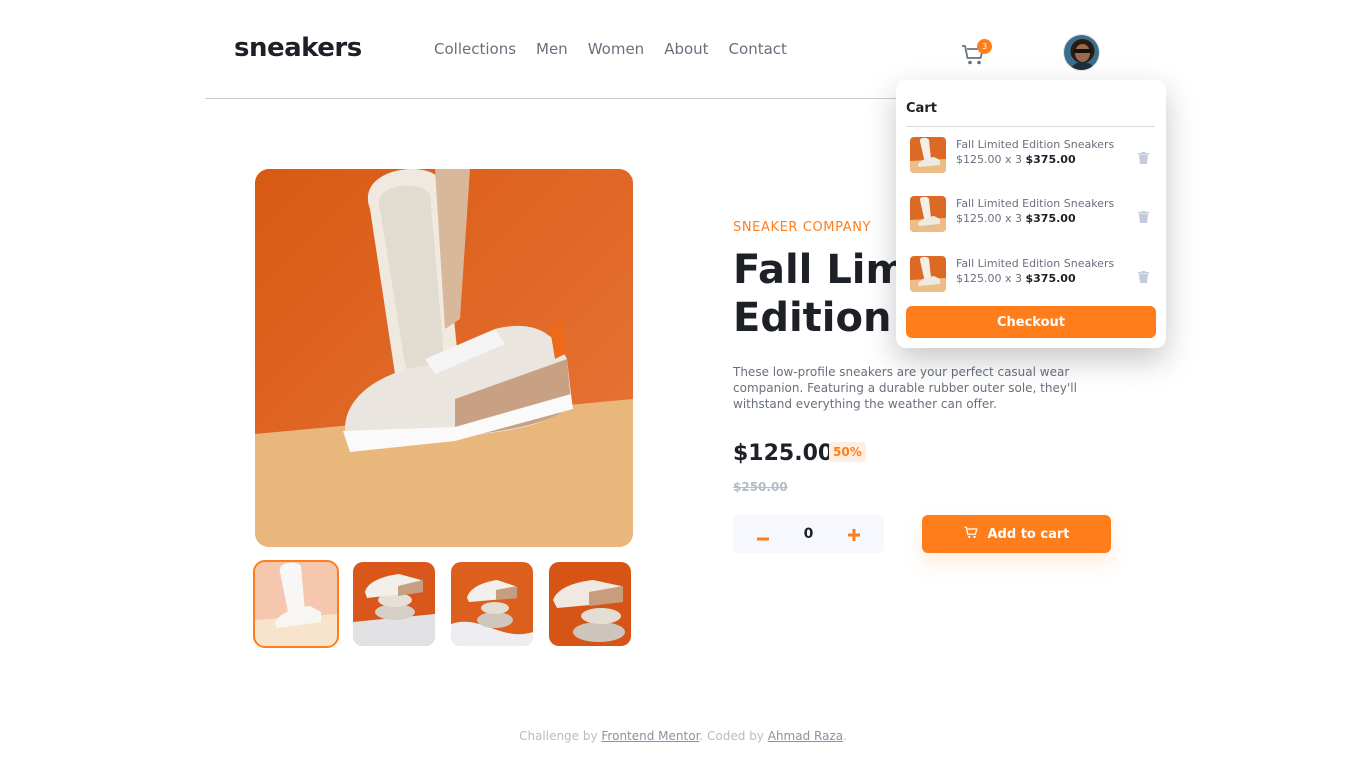  I want to click on main-nav: Collections Men Women About Contact, so click(610, 49).